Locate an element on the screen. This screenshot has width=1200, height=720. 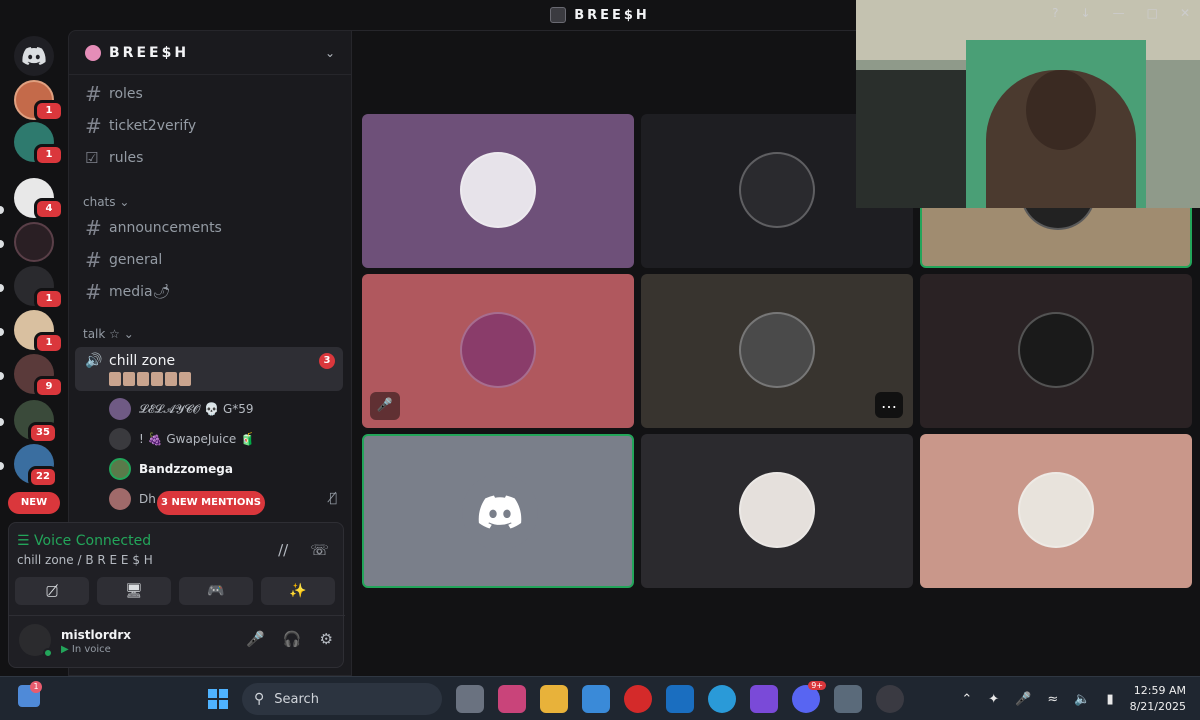
user-status: ▶ In voice is located at coordinates (86, 649).